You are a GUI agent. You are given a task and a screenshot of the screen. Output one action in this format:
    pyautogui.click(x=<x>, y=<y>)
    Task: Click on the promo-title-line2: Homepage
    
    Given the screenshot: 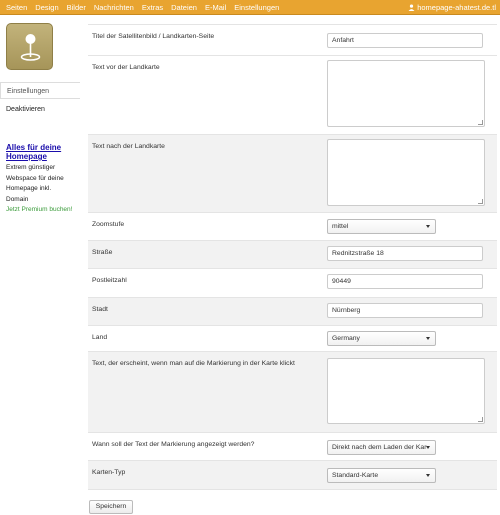 What is the action you would take?
    pyautogui.click(x=26, y=156)
    